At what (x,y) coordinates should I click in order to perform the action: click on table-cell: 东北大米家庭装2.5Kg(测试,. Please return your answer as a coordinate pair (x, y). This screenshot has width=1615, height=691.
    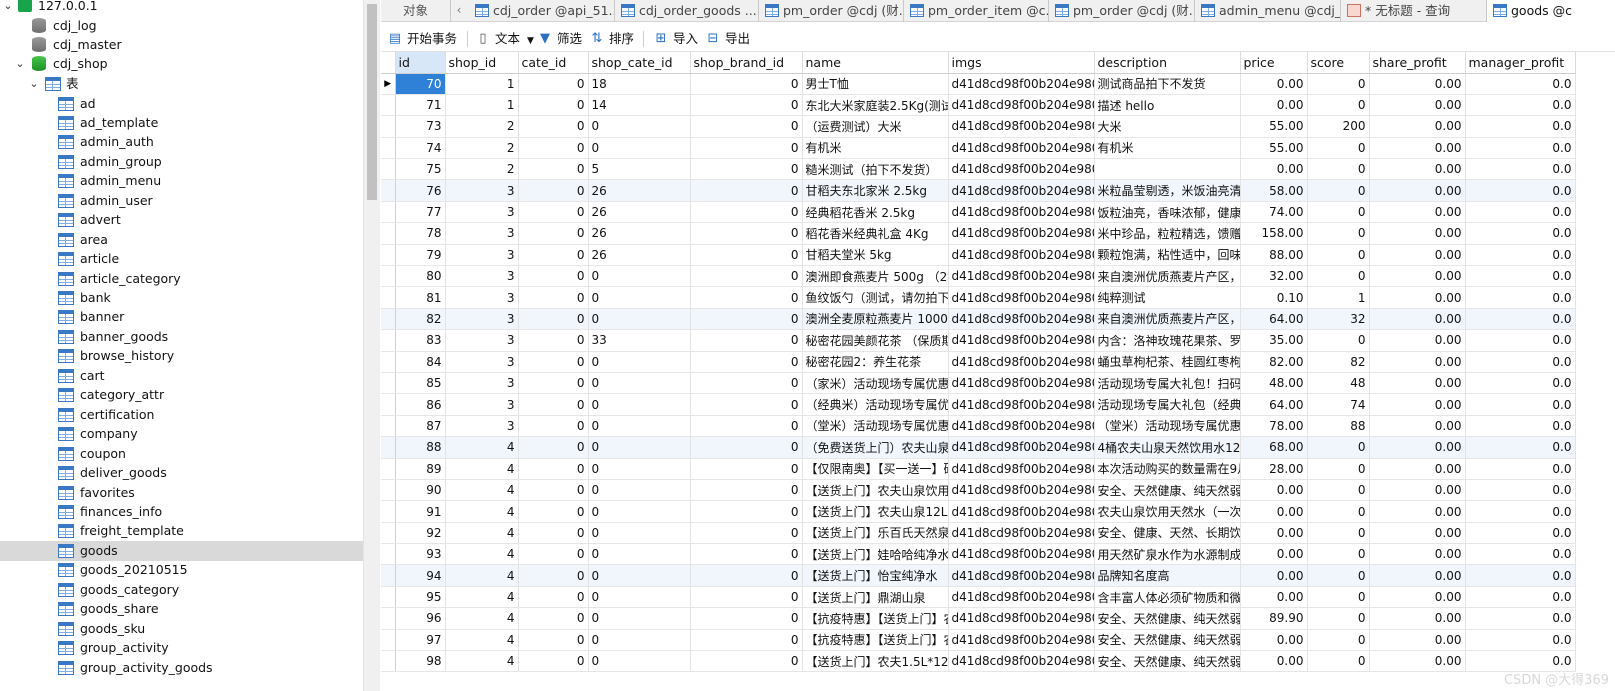
    Looking at the image, I should click on (875, 105).